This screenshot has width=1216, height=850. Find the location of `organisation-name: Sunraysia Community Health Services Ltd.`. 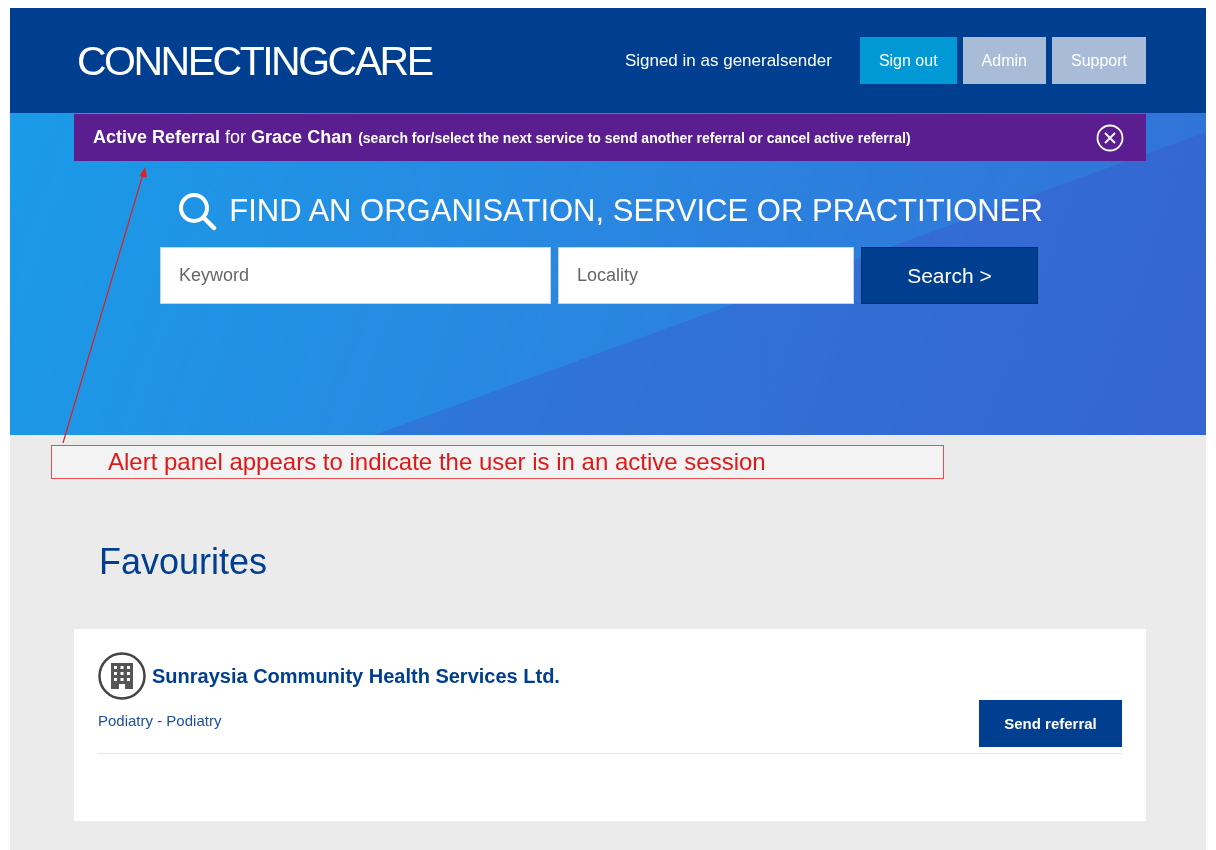

organisation-name: Sunraysia Community Health Services Ltd. is located at coordinates (356, 676).